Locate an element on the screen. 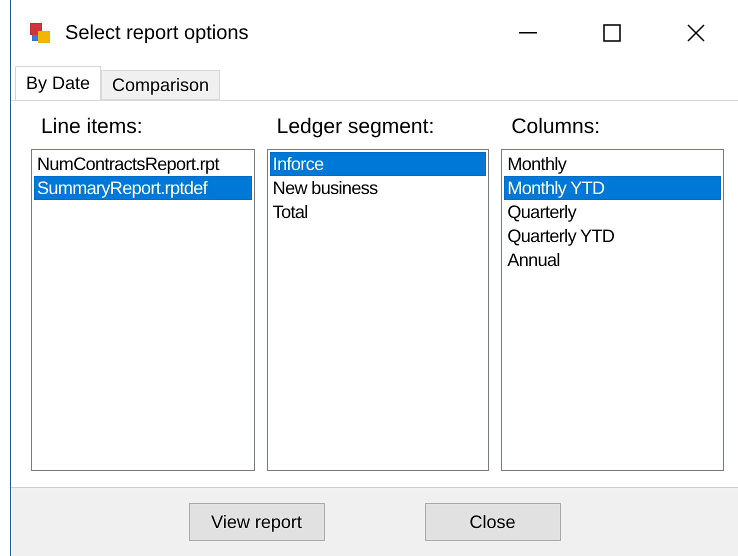 Image resolution: width=738 pixels, height=556 pixels. list-label: Ledger segment: is located at coordinates (356, 127).